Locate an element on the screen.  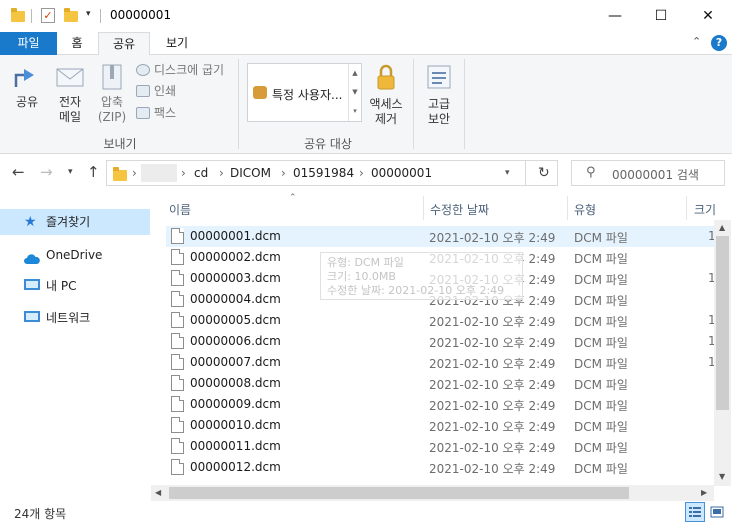
vertical-scrollbar: ▲ ▼ is located at coordinates (722, 353).